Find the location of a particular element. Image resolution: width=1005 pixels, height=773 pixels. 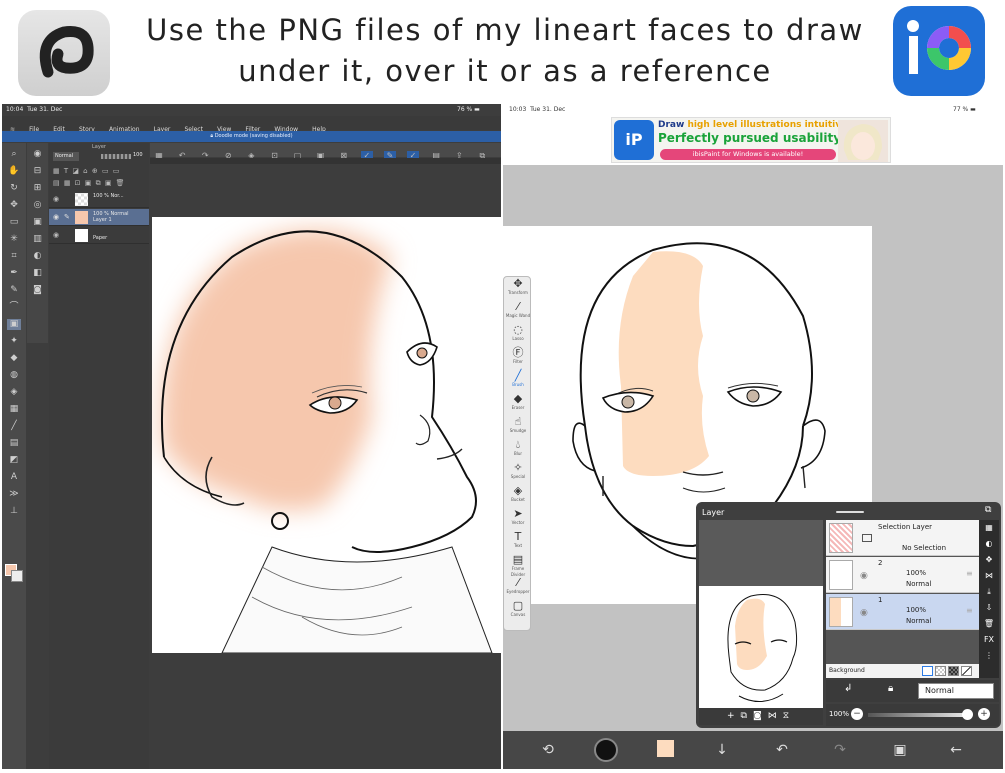

text-tool: T Text is located at coordinates (518, 541).